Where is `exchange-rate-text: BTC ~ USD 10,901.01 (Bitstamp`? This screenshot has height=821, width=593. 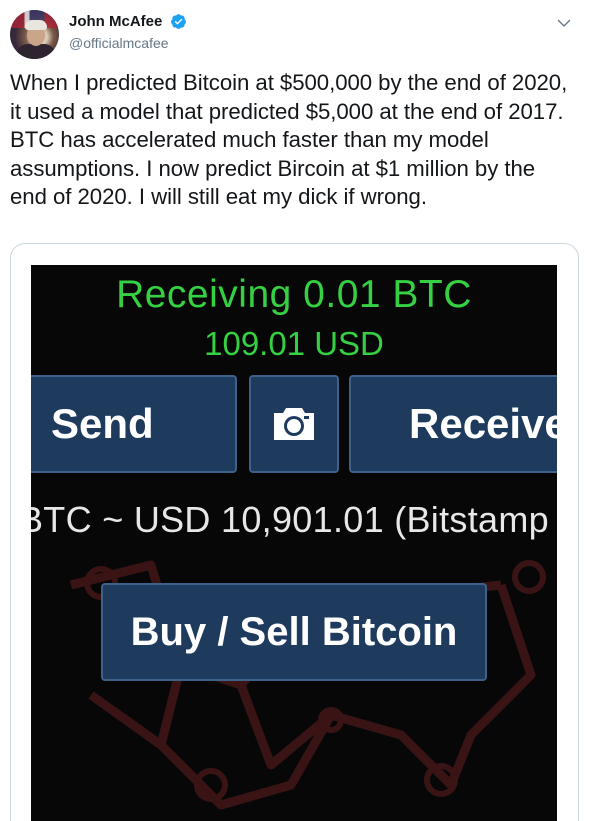 exchange-rate-text: BTC ~ USD 10,901.01 (Bitstamp is located at coordinates (290, 519).